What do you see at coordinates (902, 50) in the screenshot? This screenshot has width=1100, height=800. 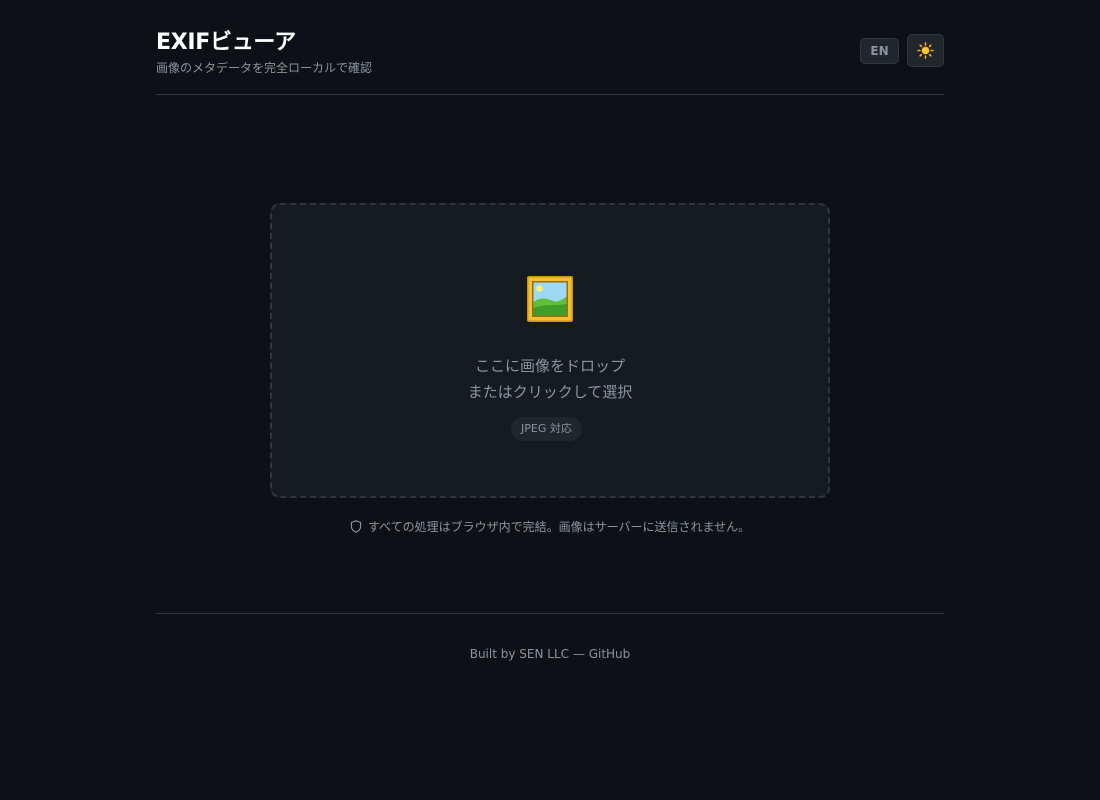 I see `header-actions: EN` at bounding box center [902, 50].